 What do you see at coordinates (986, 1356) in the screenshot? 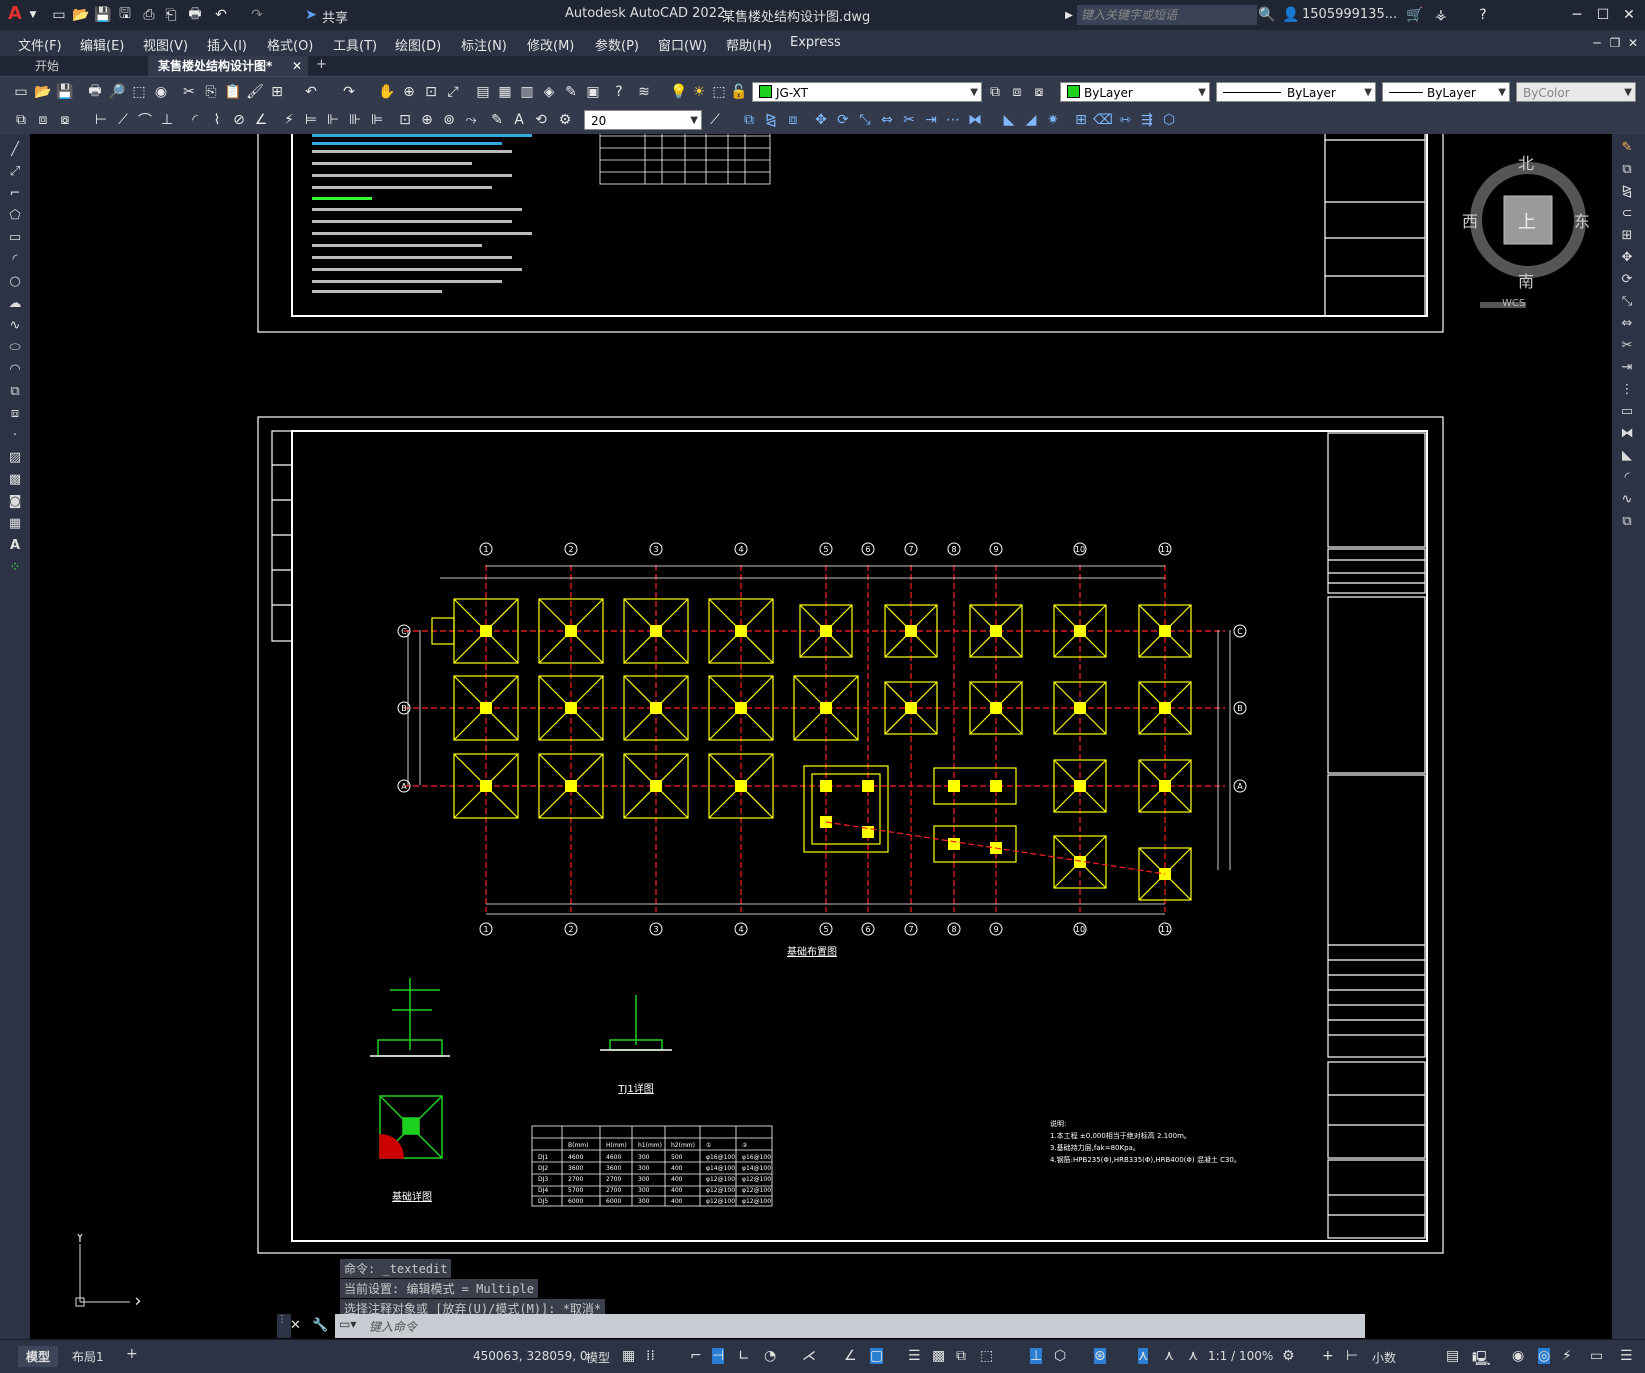
I see `3dosnap-icon: ⬚` at bounding box center [986, 1356].